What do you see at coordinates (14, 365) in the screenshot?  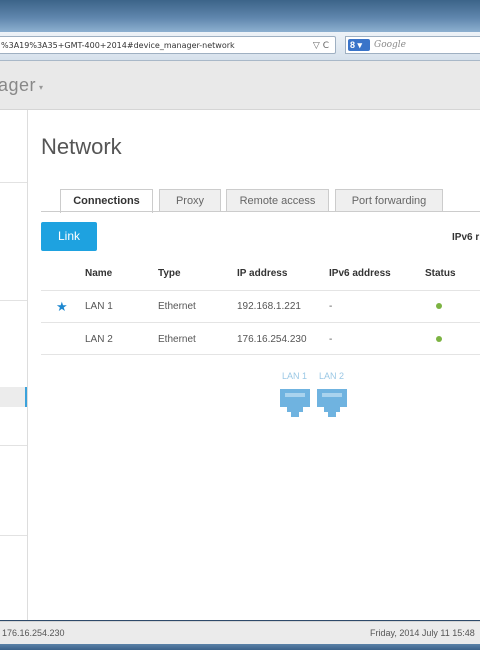 I see `sidebar` at bounding box center [14, 365].